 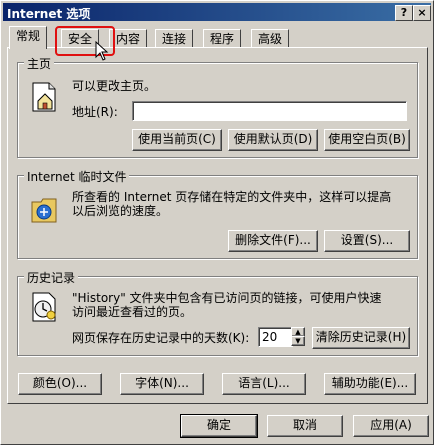 I want to click on window-title: Internet 选项, so click(x=49, y=14).